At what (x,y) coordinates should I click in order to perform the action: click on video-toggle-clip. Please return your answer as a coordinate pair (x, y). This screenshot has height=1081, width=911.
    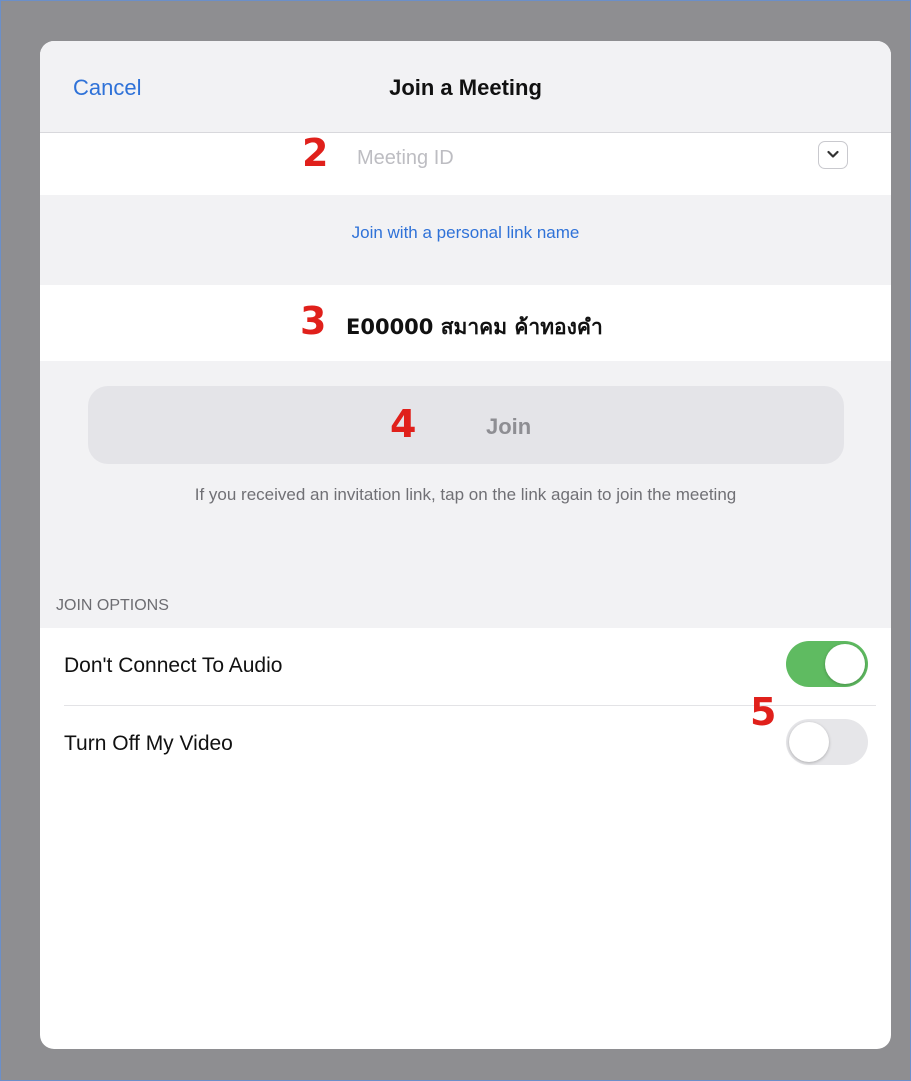
    Looking at the image, I should click on (465, 738).